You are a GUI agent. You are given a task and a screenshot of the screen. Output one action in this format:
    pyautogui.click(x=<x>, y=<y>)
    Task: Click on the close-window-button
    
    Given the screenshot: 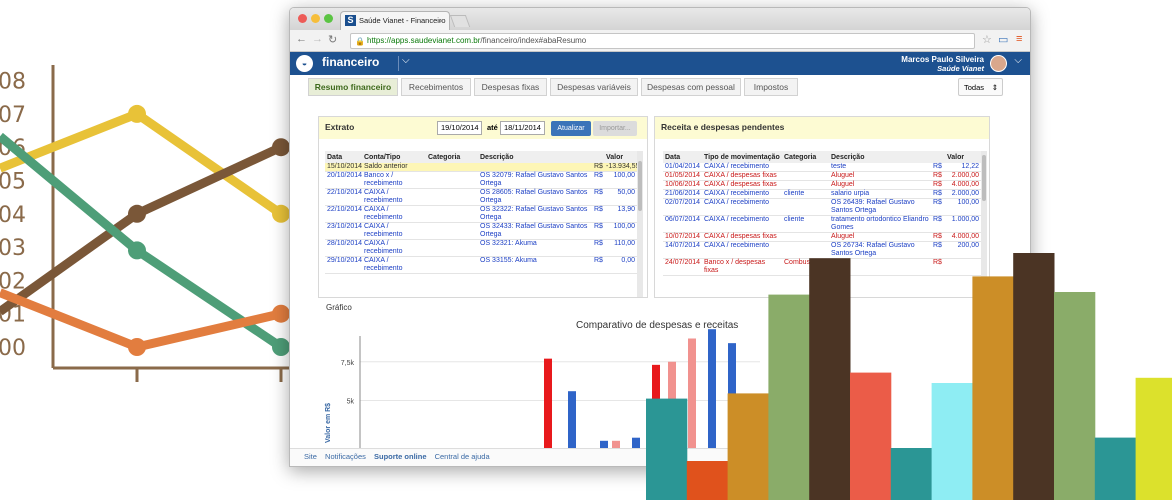 What is the action you would take?
    pyautogui.click(x=302, y=18)
    